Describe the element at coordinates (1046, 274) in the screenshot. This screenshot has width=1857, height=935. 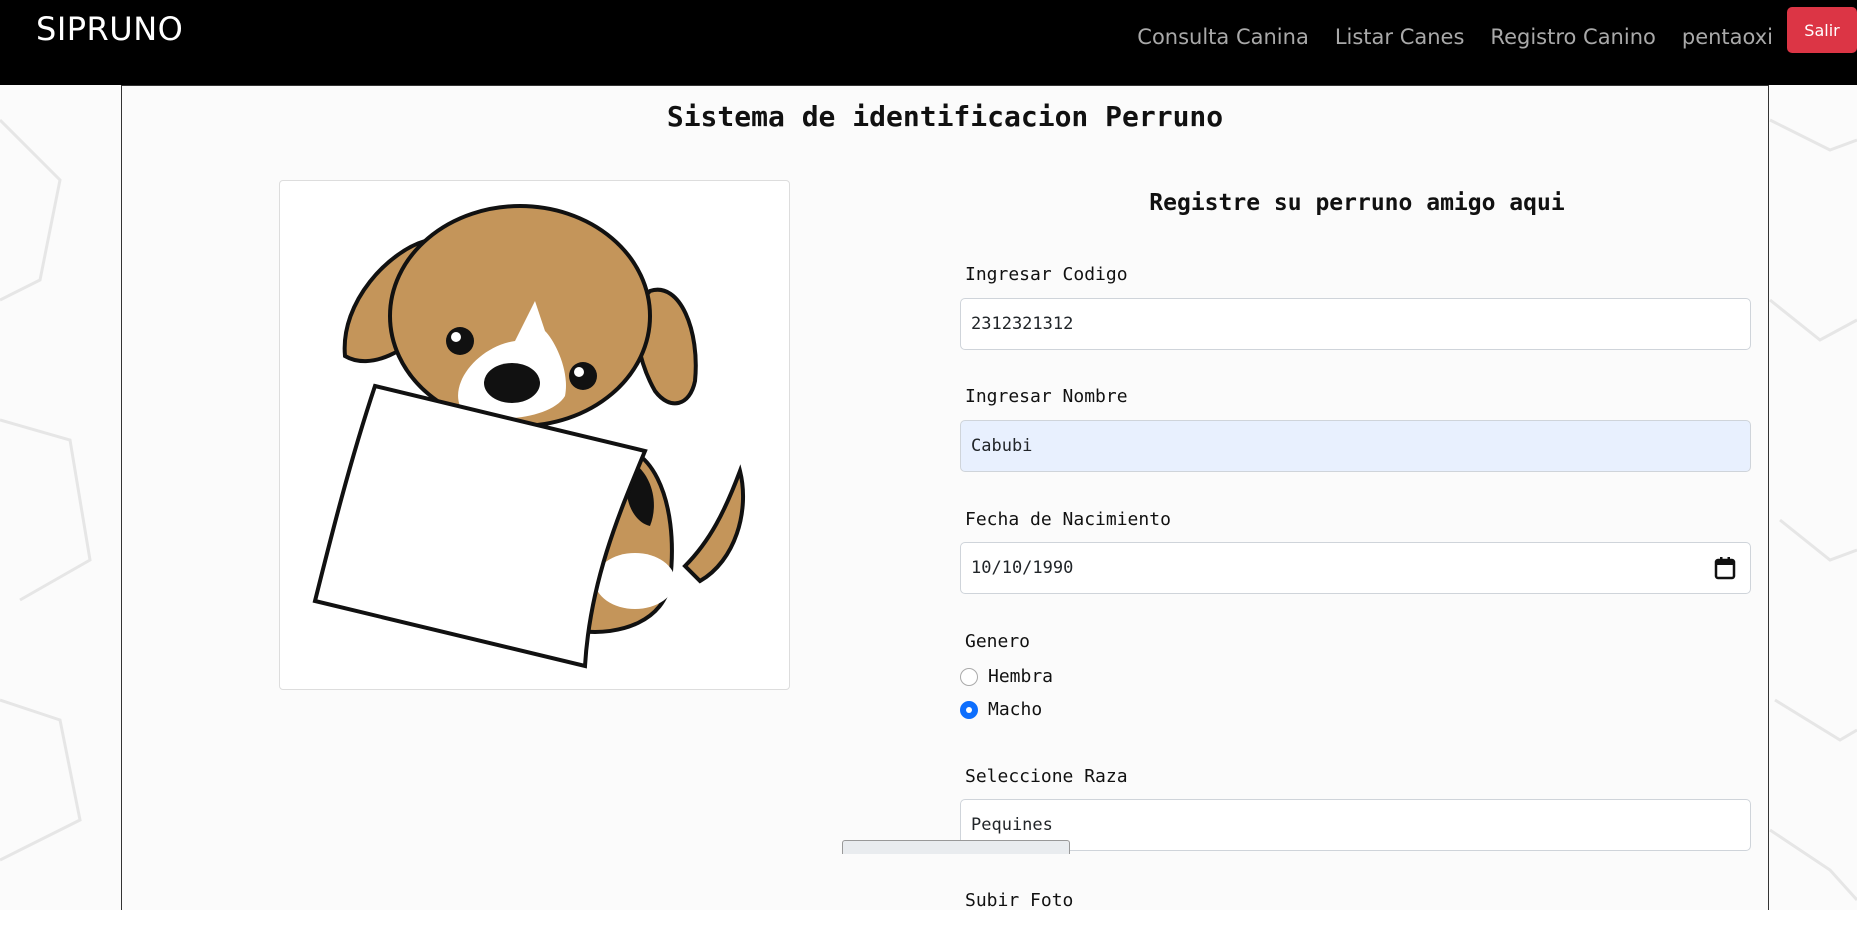
I see `code-label: Ingresar Codigo` at that location.